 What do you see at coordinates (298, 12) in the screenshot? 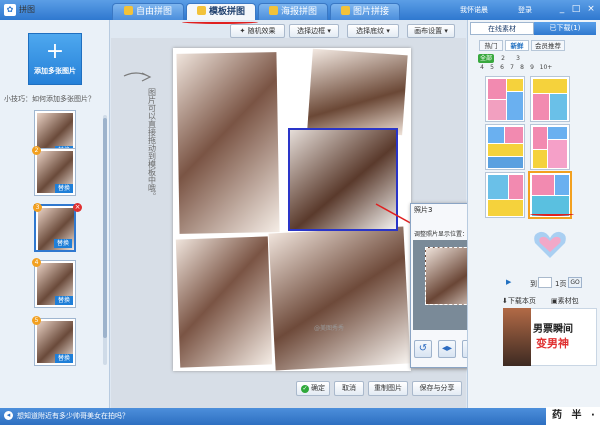
I see `tab-label: 海报拼图` at bounding box center [298, 12].